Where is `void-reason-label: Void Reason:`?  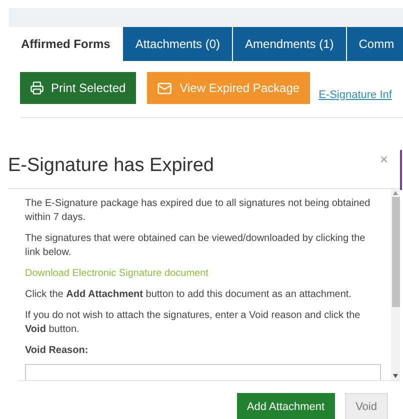 void-reason-label: Void Reason: is located at coordinates (57, 351).